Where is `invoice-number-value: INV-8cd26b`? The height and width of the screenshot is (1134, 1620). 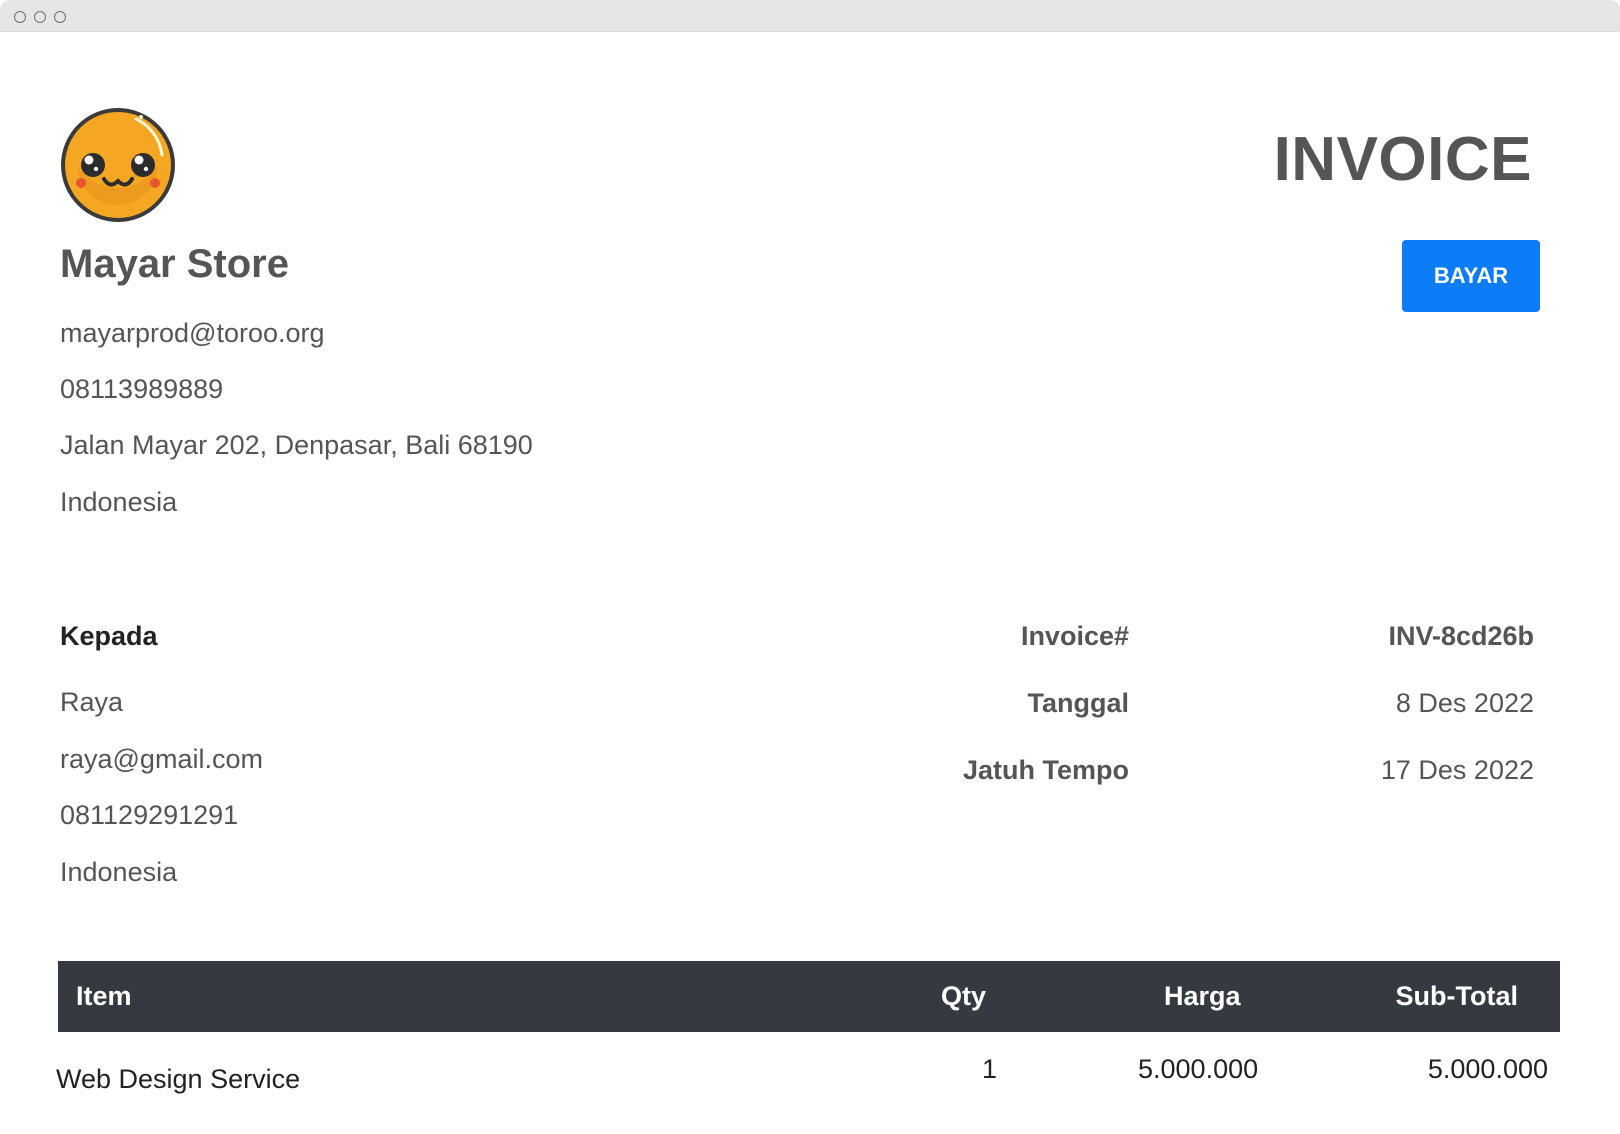
invoice-number-value: INV-8cd26b is located at coordinates (1461, 636).